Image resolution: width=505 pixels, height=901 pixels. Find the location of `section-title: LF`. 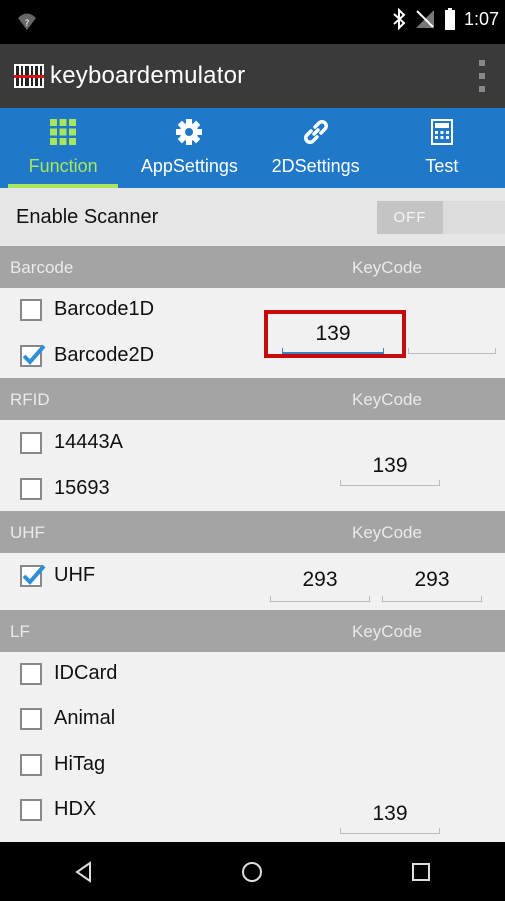

section-title: LF is located at coordinates (20, 631).